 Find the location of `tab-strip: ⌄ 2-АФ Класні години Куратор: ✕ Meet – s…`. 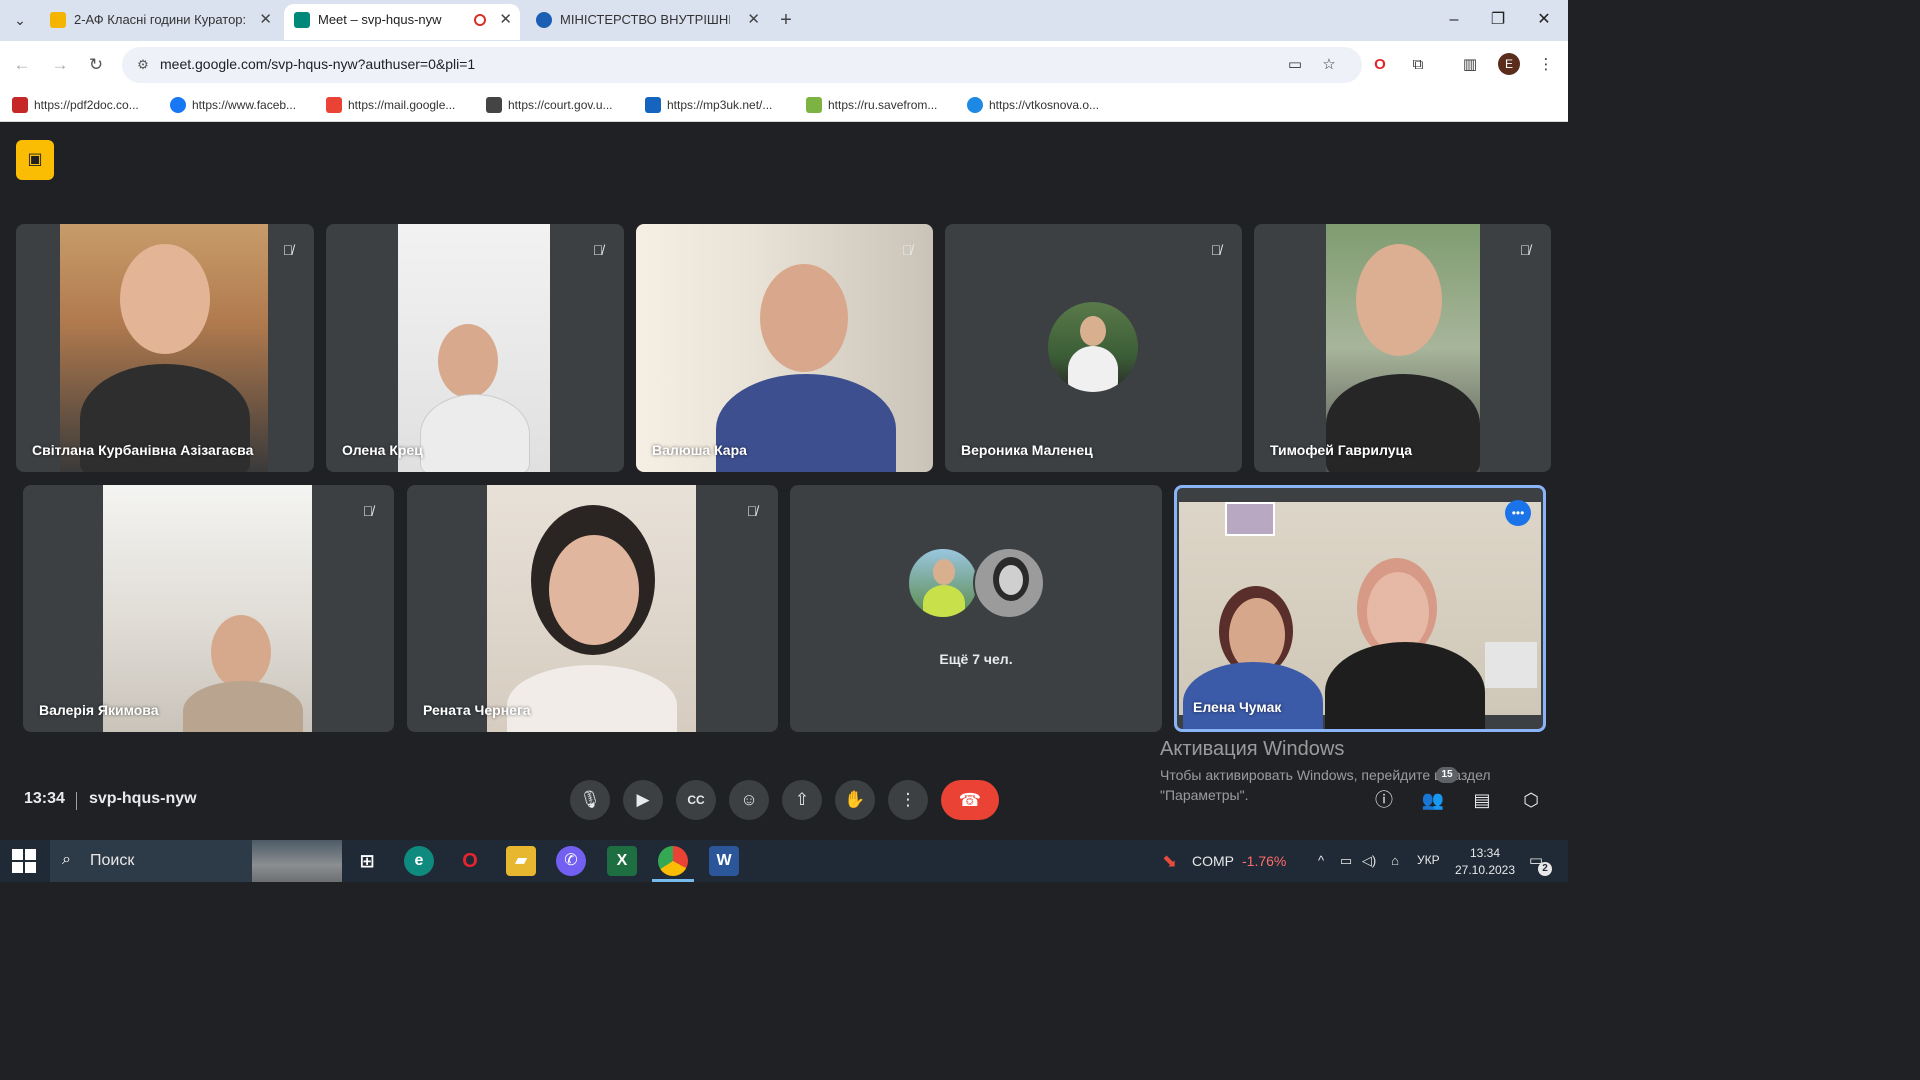

tab-strip: ⌄ 2-АФ Класні години Куратор: ✕ Meet – s… is located at coordinates (784, 20).